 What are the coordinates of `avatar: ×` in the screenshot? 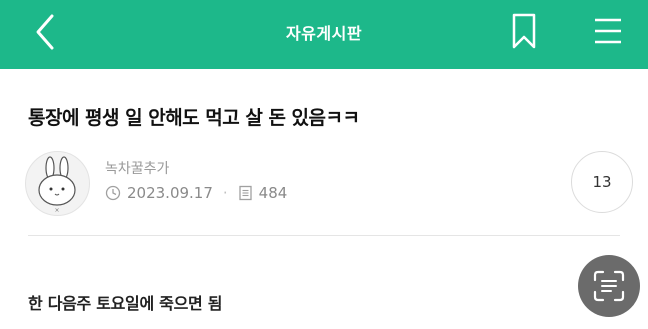 It's located at (57, 183).